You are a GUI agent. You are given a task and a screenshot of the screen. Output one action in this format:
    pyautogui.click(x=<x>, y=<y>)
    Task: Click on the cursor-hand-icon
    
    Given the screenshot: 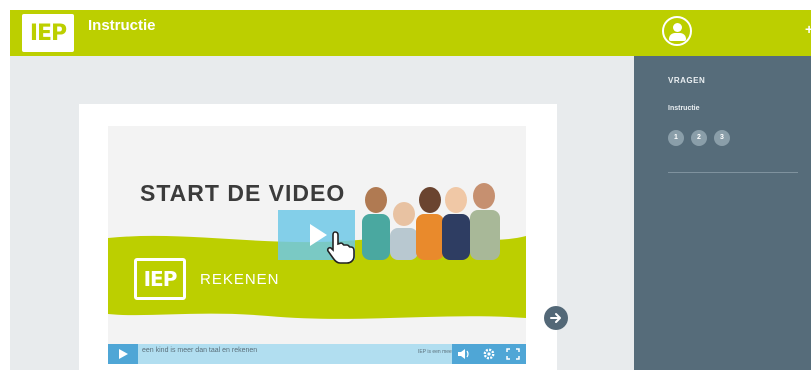 What is the action you would take?
    pyautogui.click(x=340, y=247)
    